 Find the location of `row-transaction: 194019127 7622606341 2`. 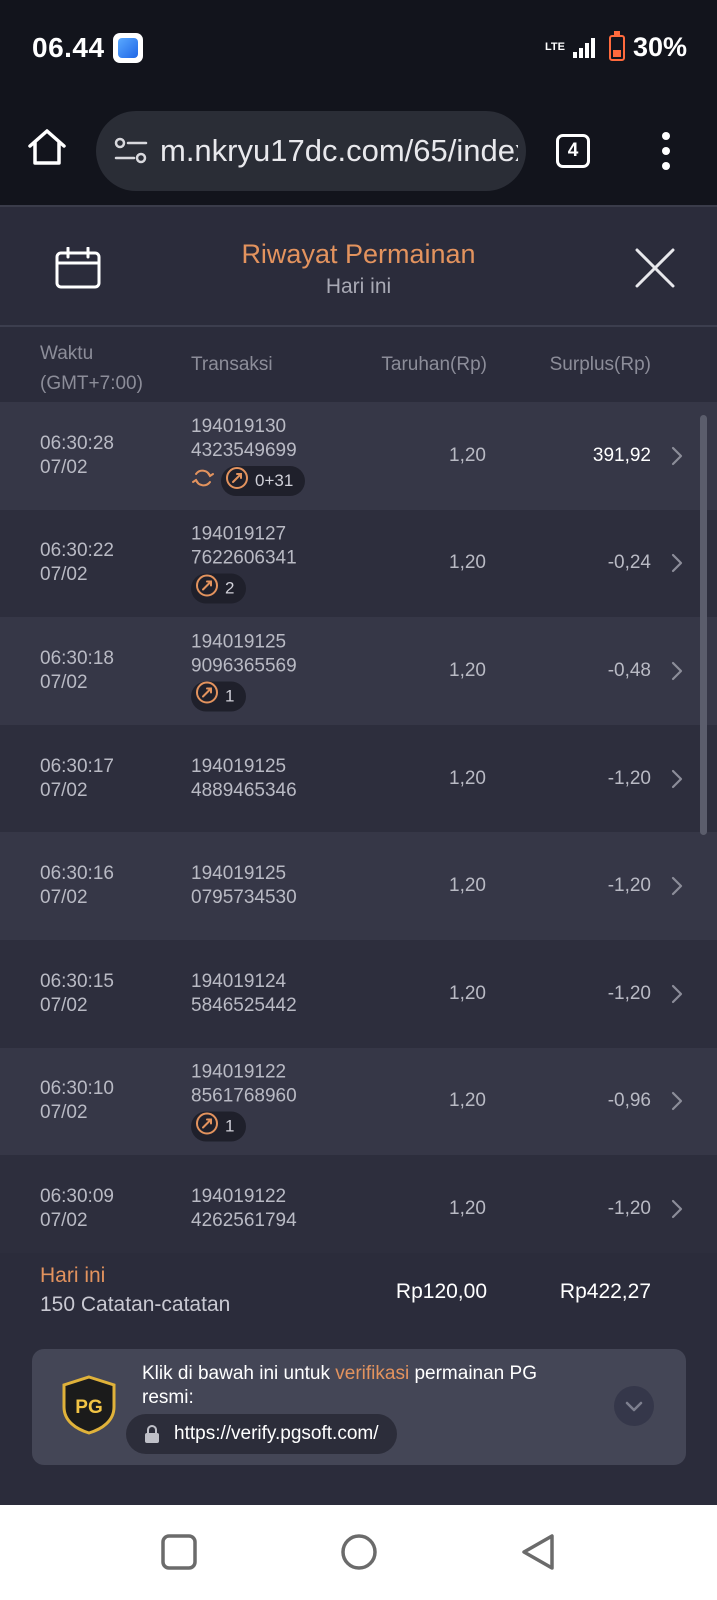

row-transaction: 194019127 7622606341 2 is located at coordinates (244, 563).